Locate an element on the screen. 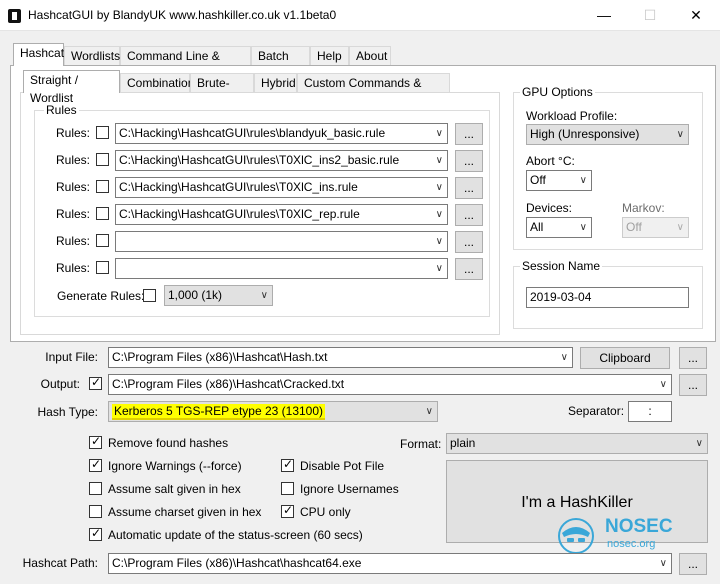 This screenshot has width=720, height=584. hashcat-path-label: Hashcat Path: is located at coordinates (60, 563).